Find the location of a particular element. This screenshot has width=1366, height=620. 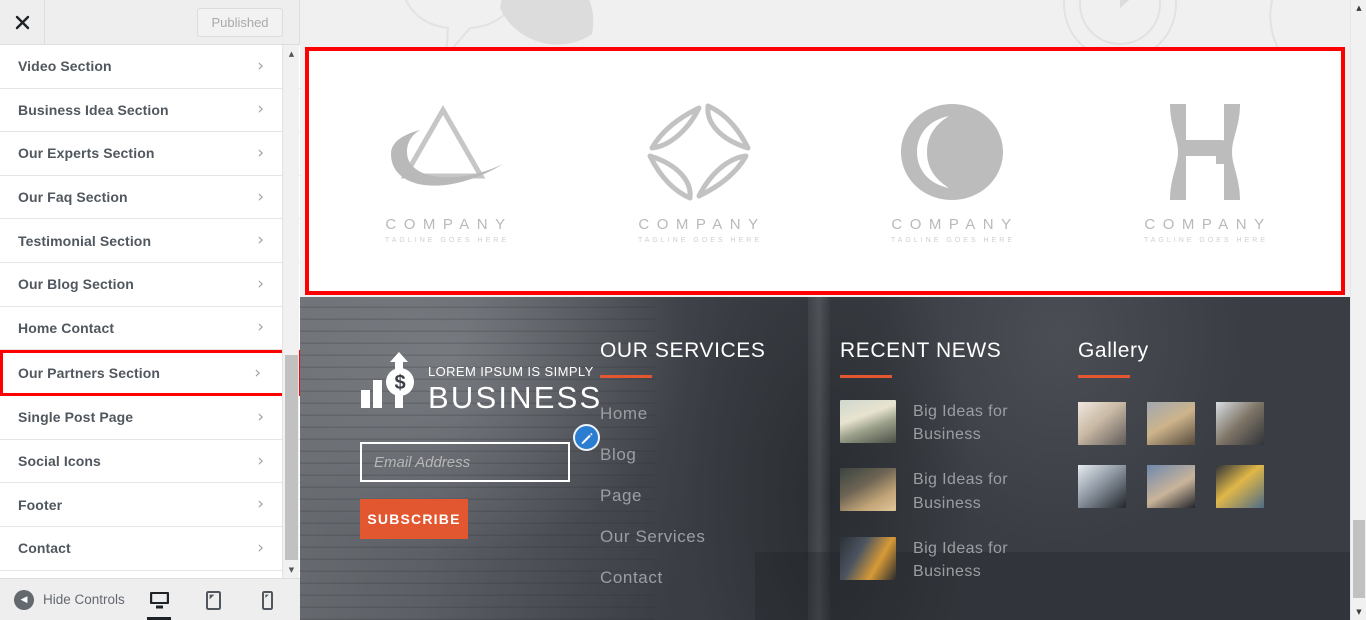

sidebar-item-testimonial-section: Testimonial Section › is located at coordinates (150, 241).